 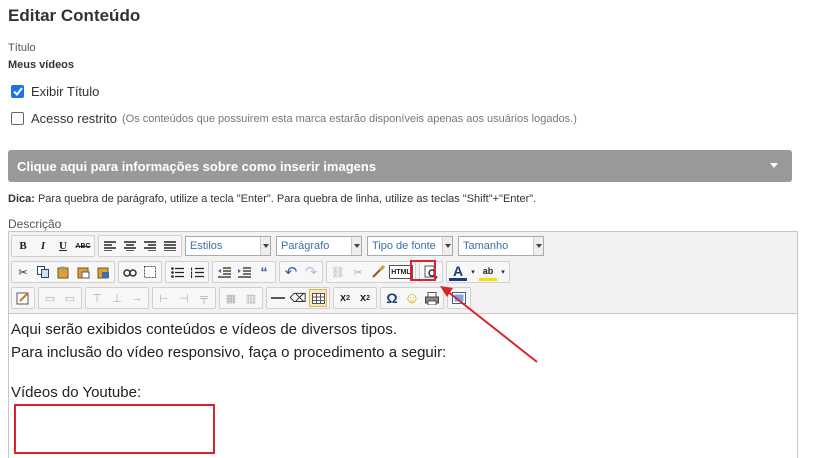 I want to click on split-cells-icon: ▥, so click(x=251, y=298).